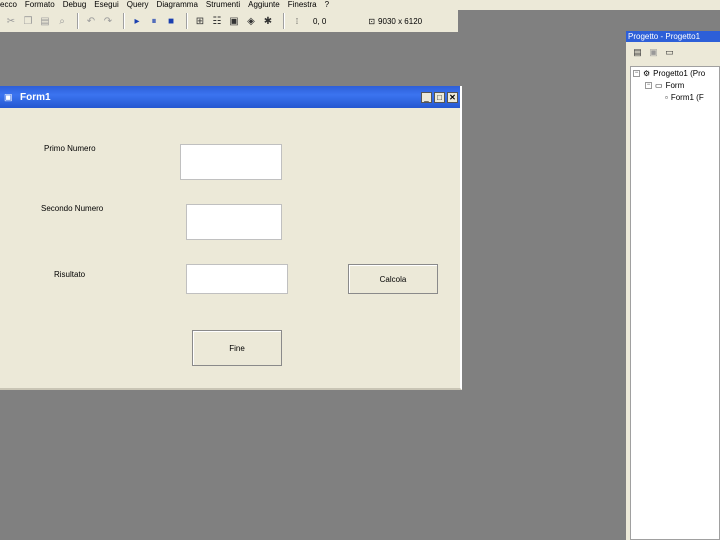  What do you see at coordinates (372, 21) in the screenshot?
I see `size-icon: ⊡` at bounding box center [372, 21].